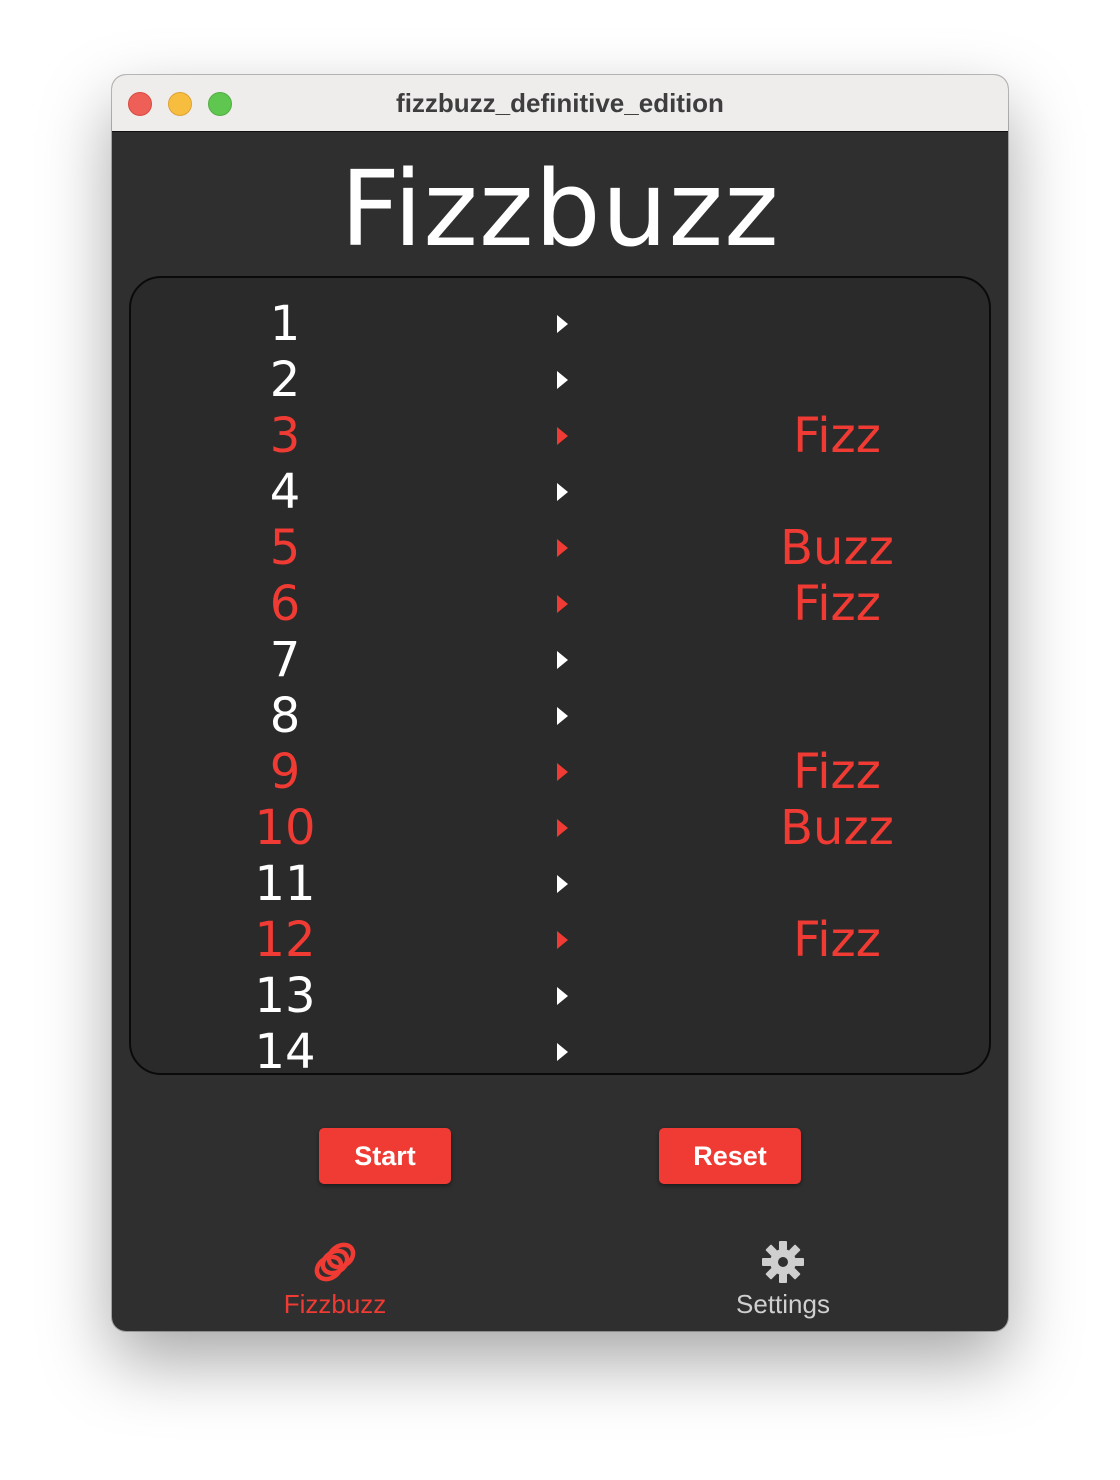 This screenshot has width=1120, height=1480. I want to click on list-item: 4, so click(560, 492).